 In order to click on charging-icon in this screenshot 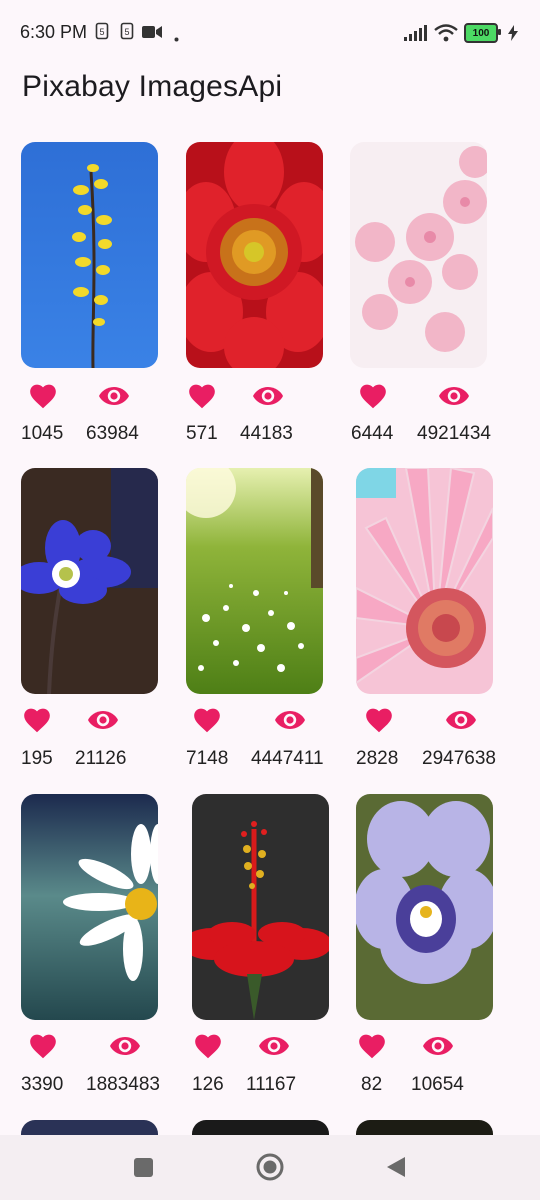, I will do `click(513, 33)`.